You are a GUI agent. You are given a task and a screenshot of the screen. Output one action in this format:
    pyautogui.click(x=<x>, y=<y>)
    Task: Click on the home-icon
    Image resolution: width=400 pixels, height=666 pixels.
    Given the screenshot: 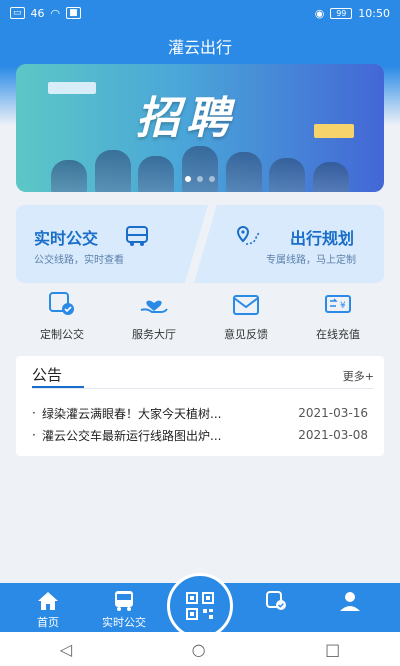 What is the action you would take?
    pyautogui.click(x=48, y=601)
    